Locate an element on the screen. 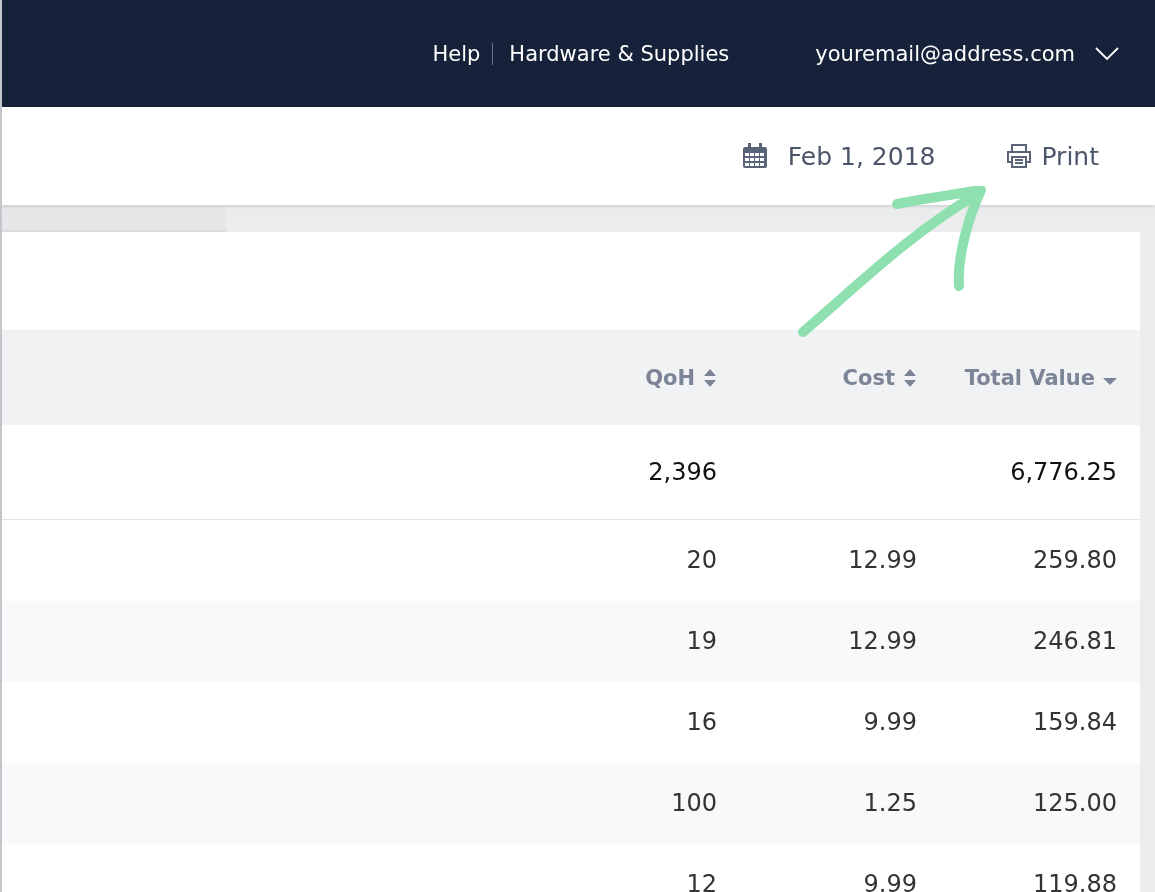  table-cell: 16 is located at coordinates (701, 722).